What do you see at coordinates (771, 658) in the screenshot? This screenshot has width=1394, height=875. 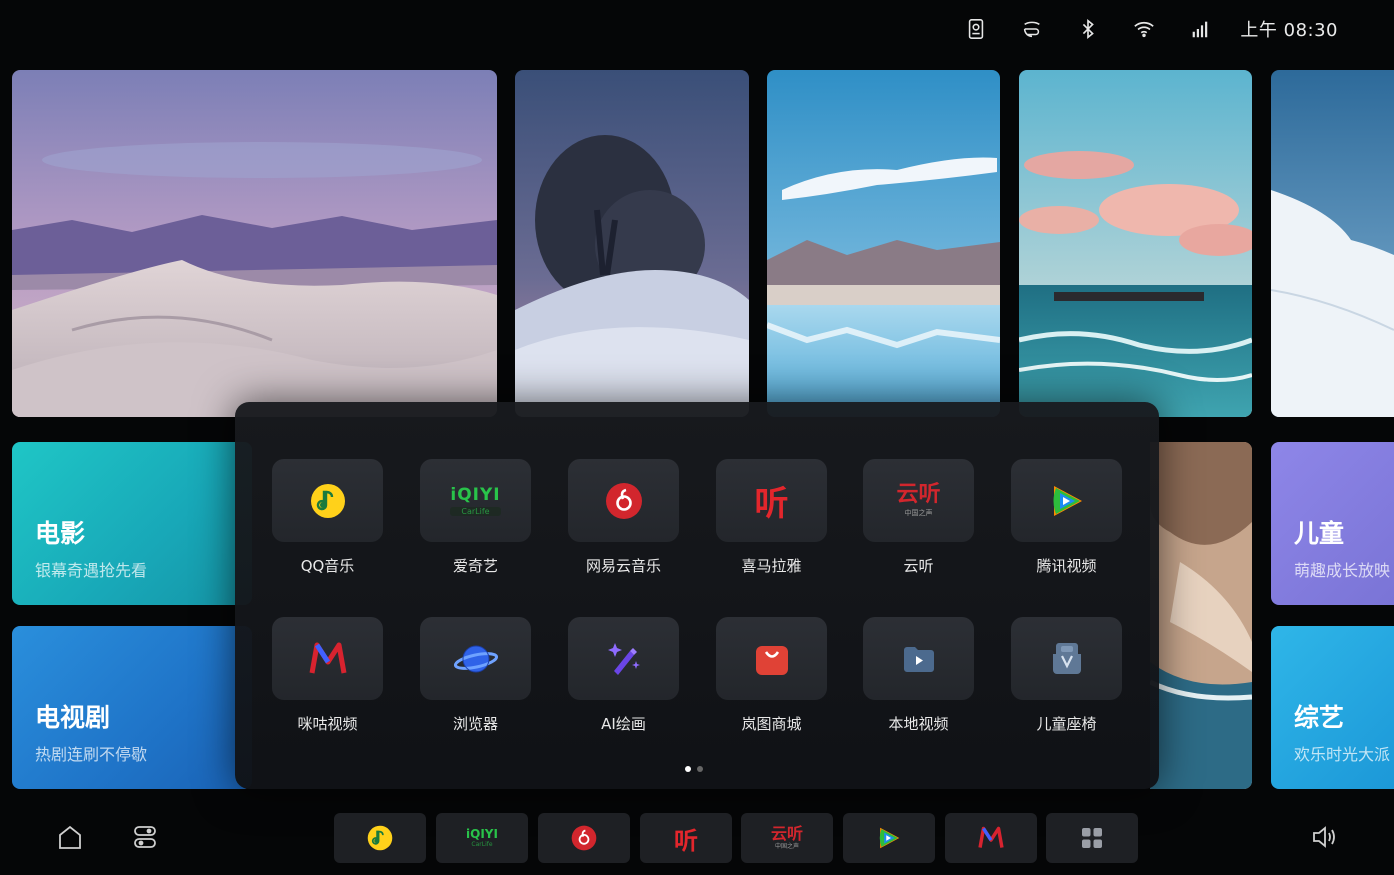 I see `voyah-mall-icon` at bounding box center [771, 658].